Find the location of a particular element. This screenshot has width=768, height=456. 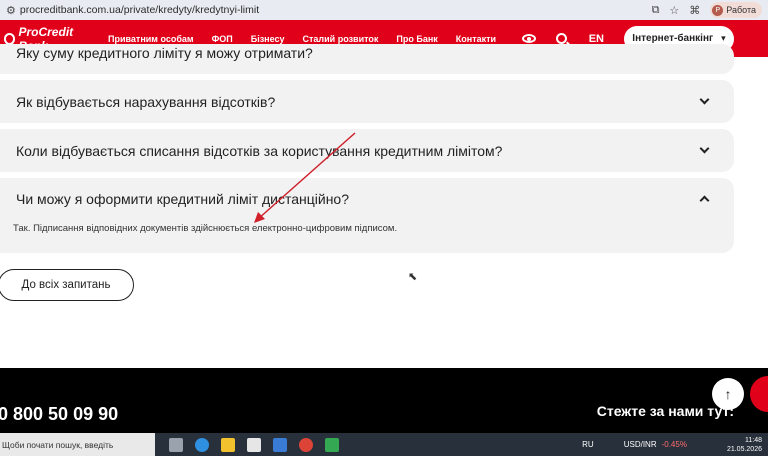

footer-phone: 0 800 50 09 90 is located at coordinates (59, 414).